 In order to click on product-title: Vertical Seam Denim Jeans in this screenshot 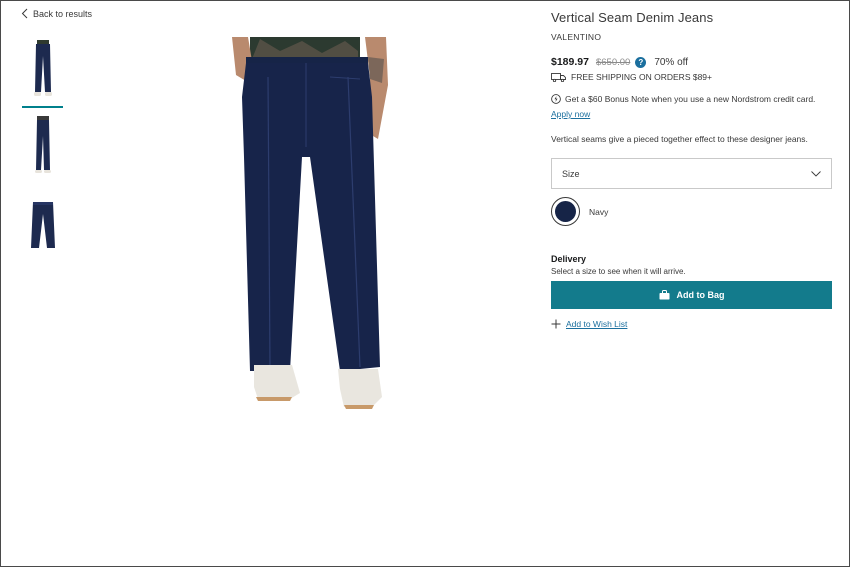, I will do `click(632, 17)`.